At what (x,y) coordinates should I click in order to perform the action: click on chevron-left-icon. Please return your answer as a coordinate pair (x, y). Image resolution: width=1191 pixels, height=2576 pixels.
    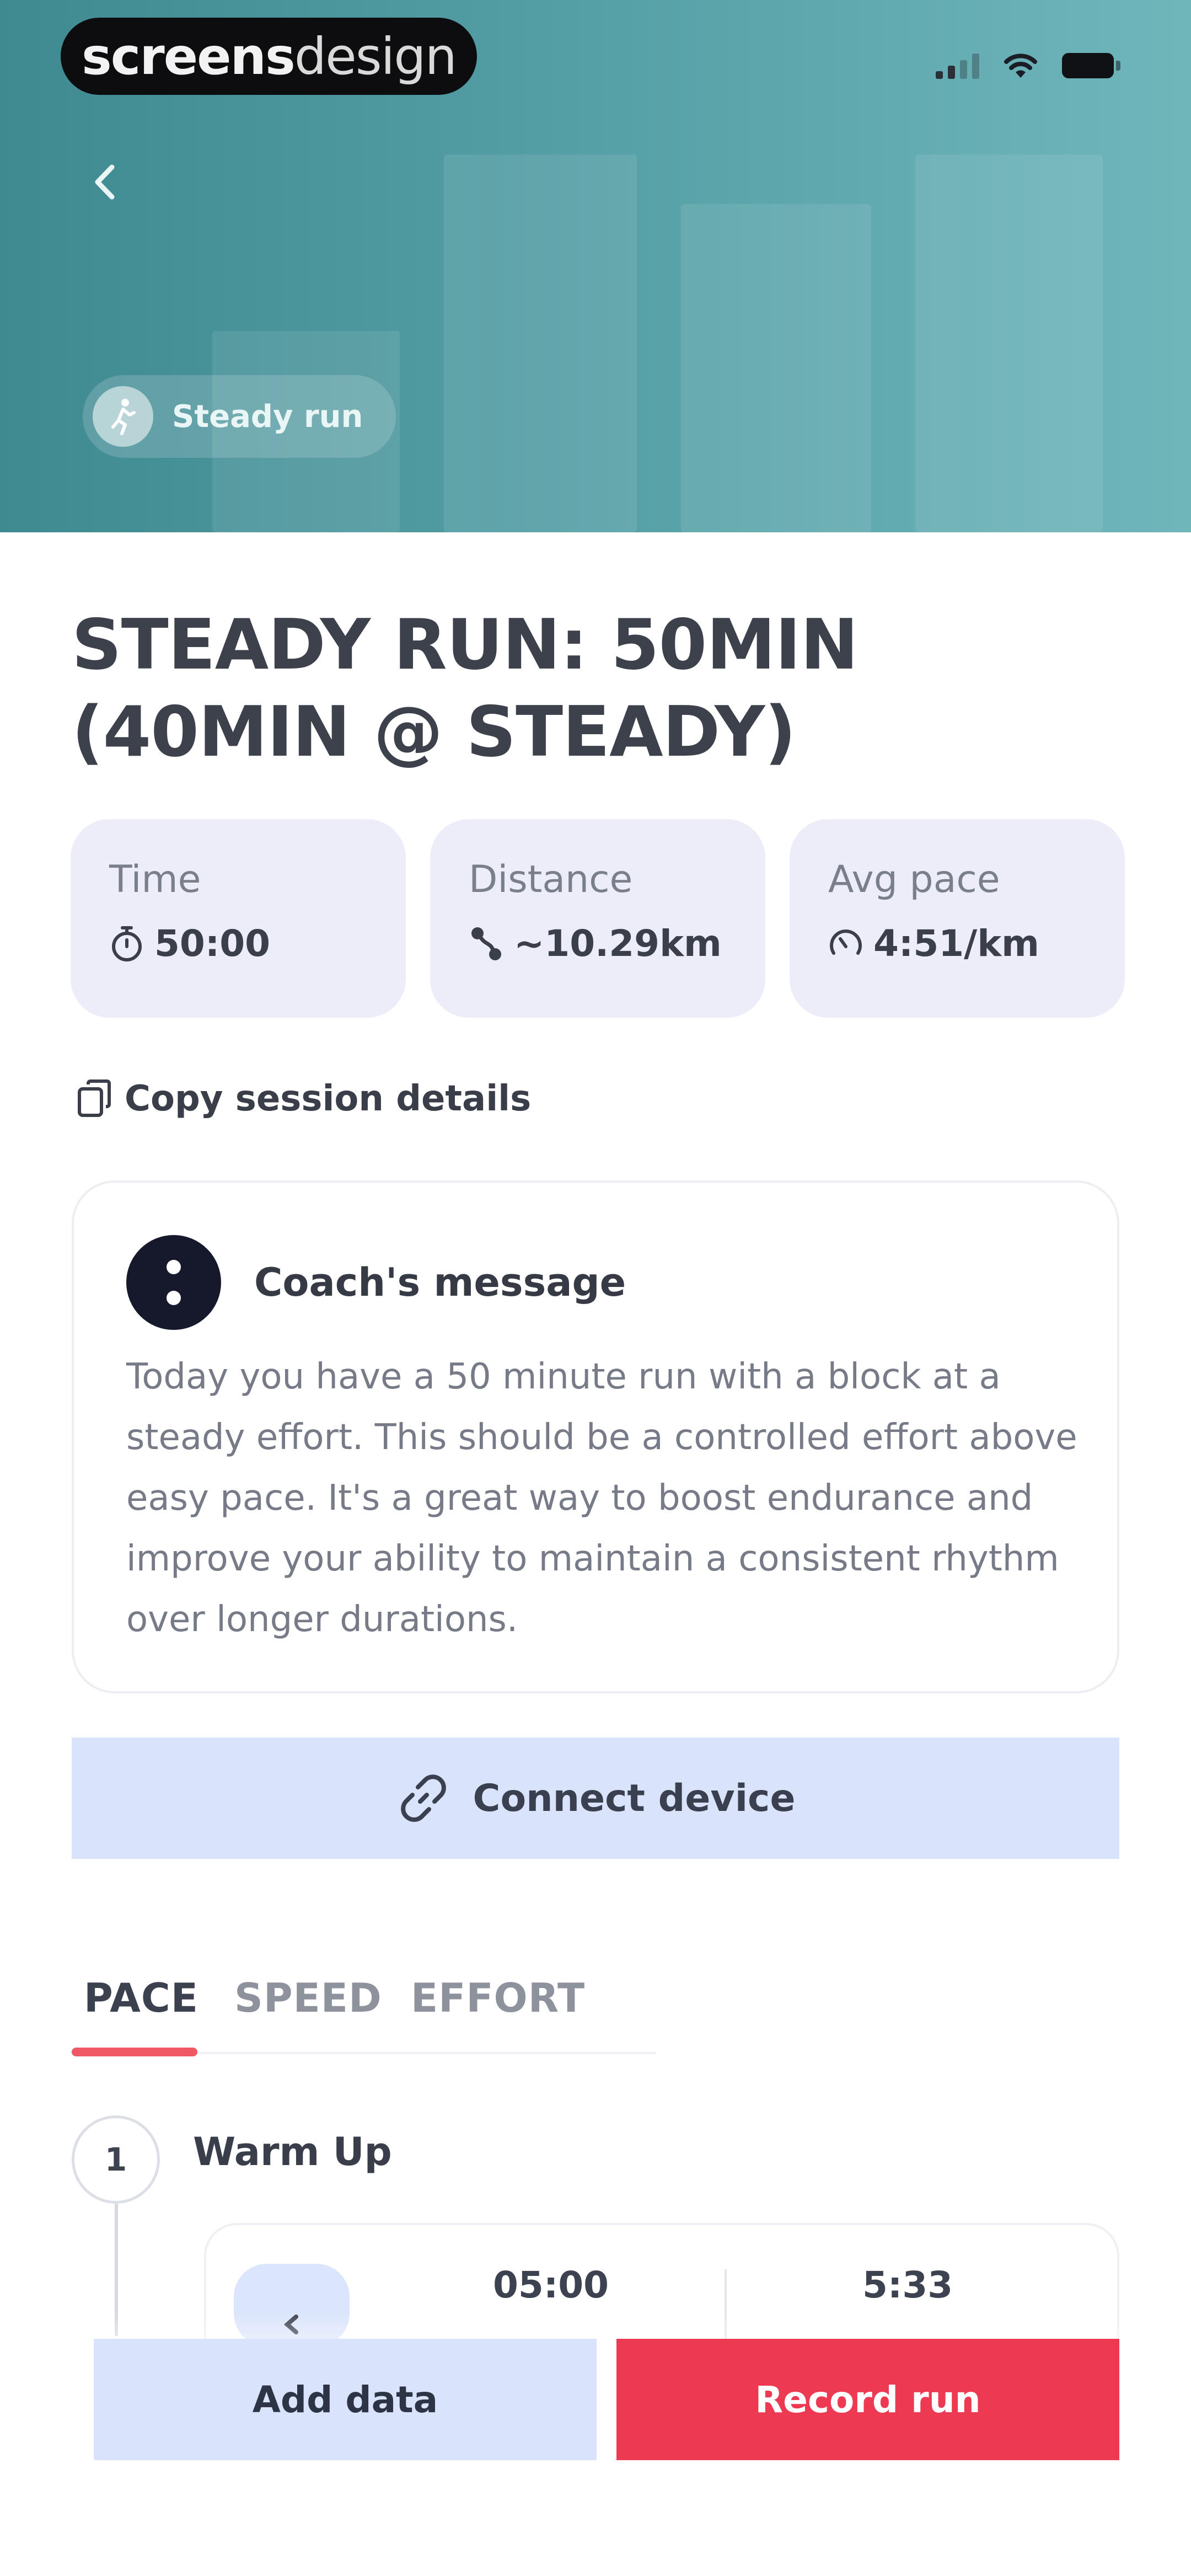
    Looking at the image, I should click on (105, 182).